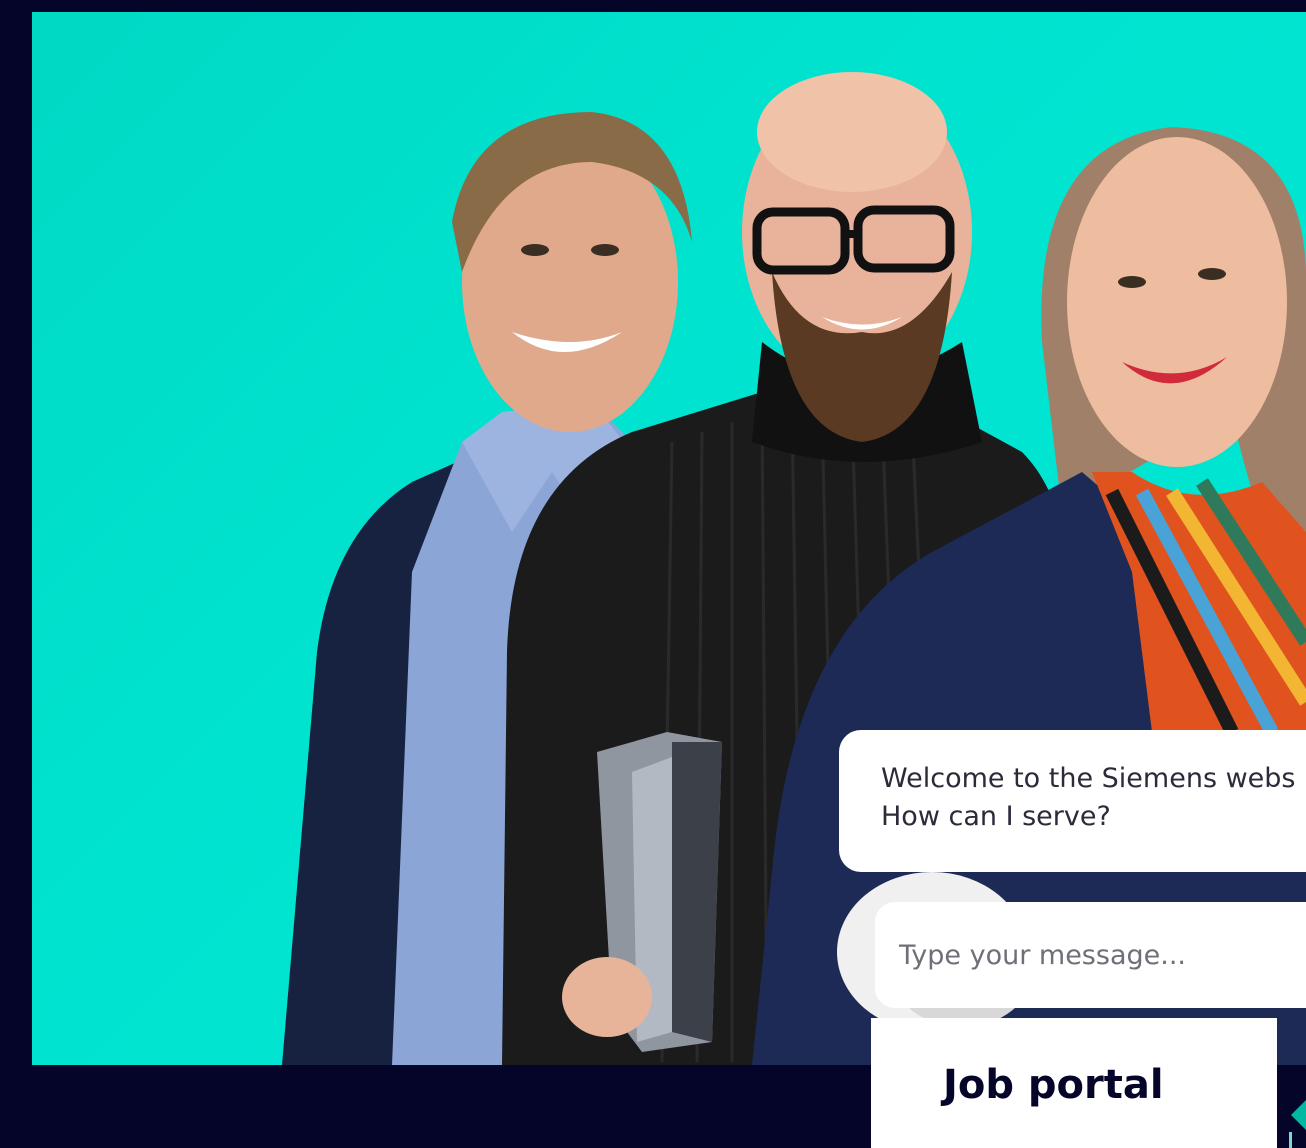  I want to click on chat-message-input, so click(1090, 955).